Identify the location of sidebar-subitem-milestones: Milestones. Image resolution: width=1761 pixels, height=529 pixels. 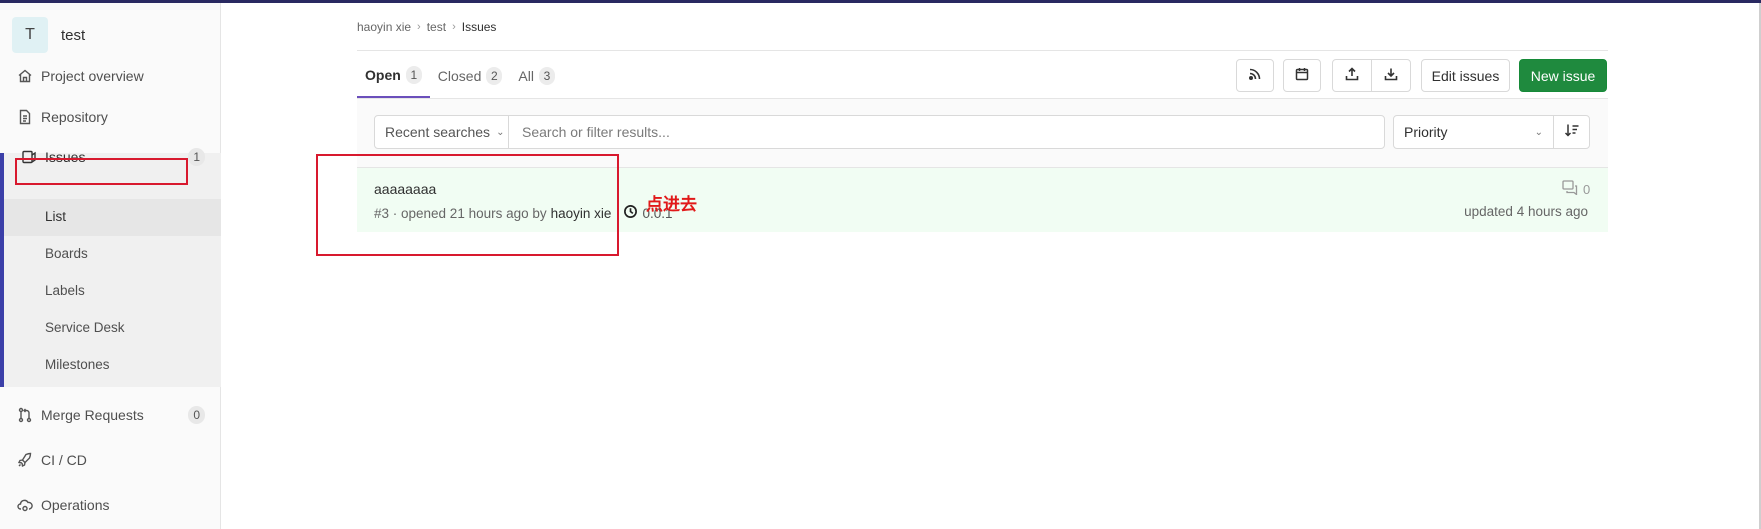
(77, 364).